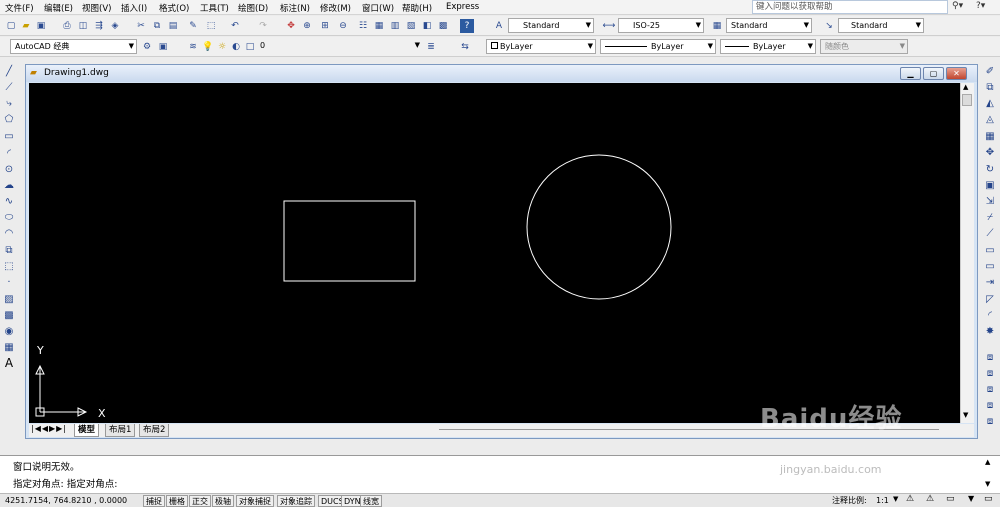 The height and width of the screenshot is (507, 1000). What do you see at coordinates (9, 103) in the screenshot?
I see `polyline-icon: ⤷` at bounding box center [9, 103].